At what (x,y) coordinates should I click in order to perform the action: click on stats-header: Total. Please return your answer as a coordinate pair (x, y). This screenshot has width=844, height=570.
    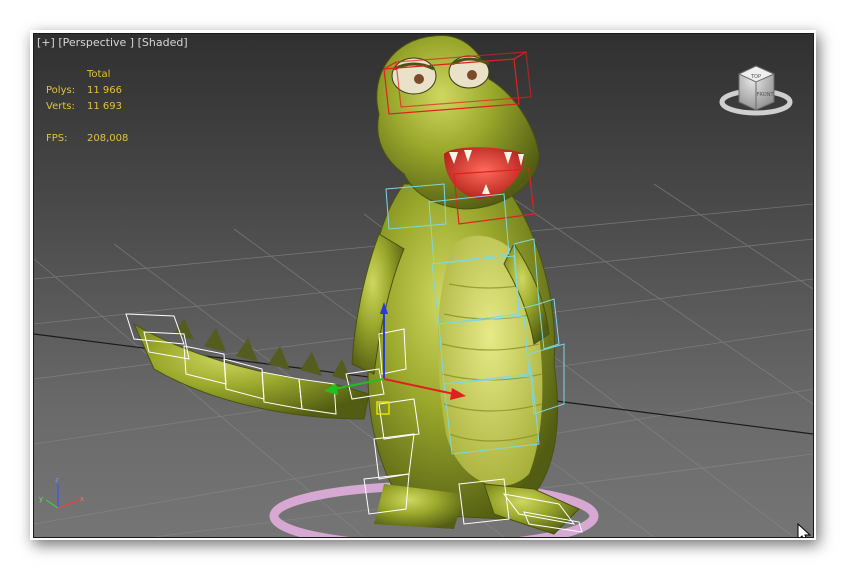
    Looking at the image, I should click on (99, 74).